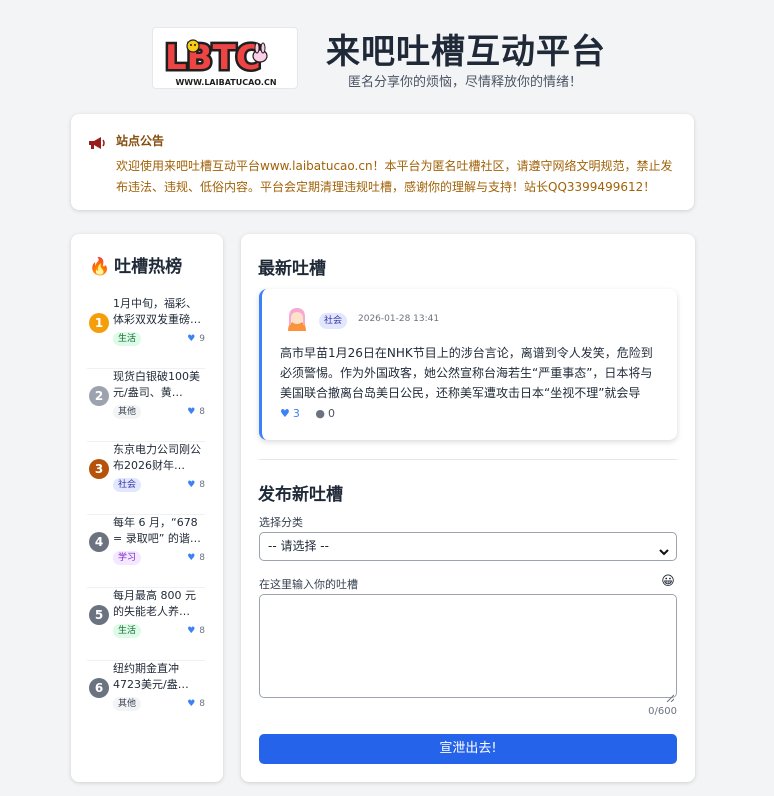 This screenshot has width=774, height=796. What do you see at coordinates (140, 141) in the screenshot?
I see `announcement-title: 站点公告` at bounding box center [140, 141].